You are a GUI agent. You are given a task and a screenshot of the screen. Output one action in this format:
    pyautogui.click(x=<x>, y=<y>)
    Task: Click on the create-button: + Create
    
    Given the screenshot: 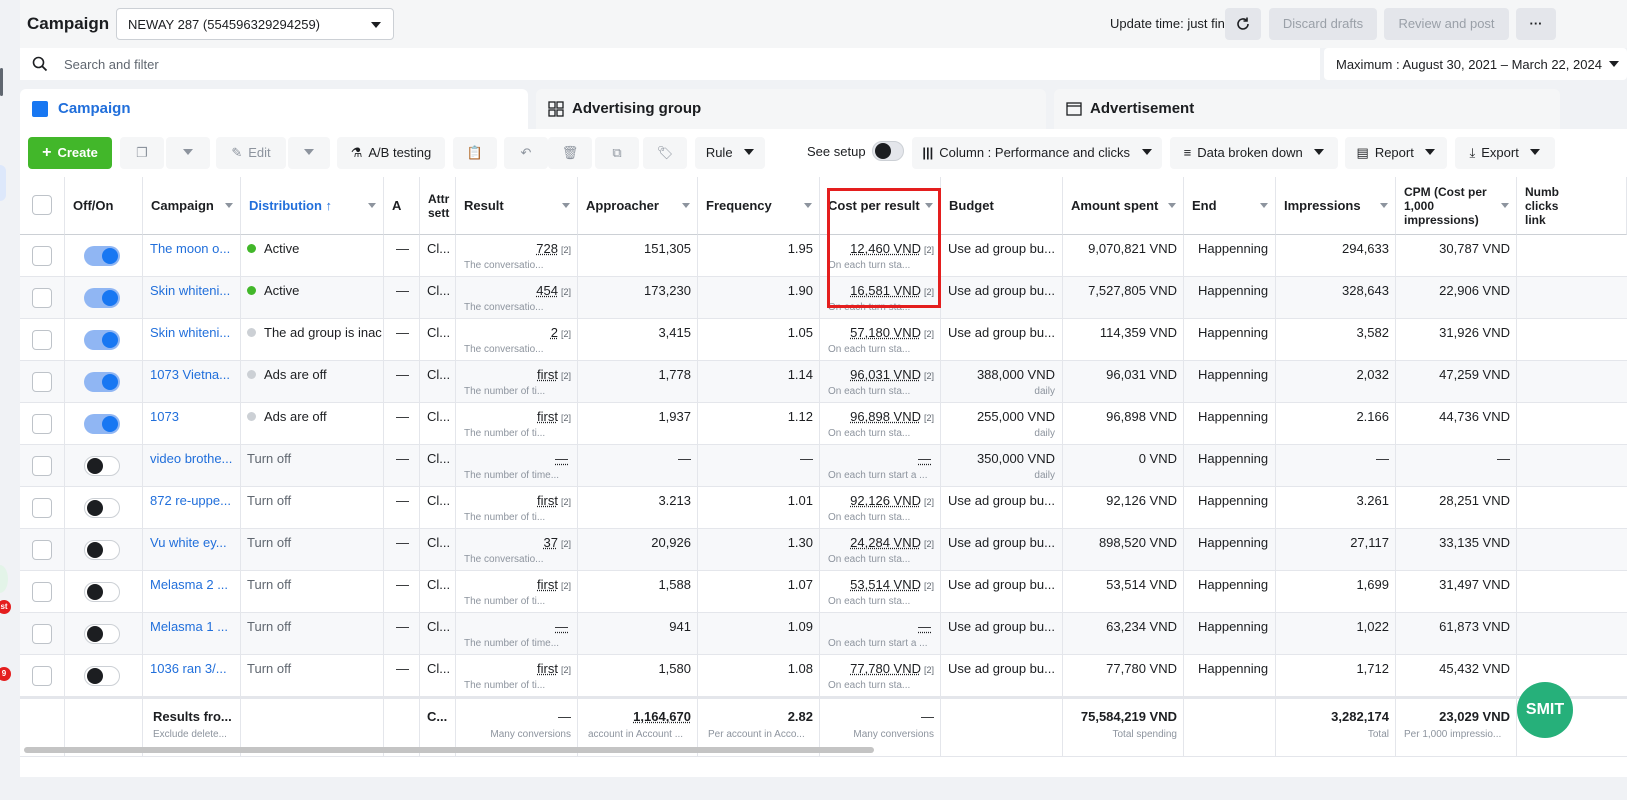 What is the action you would take?
    pyautogui.click(x=70, y=153)
    